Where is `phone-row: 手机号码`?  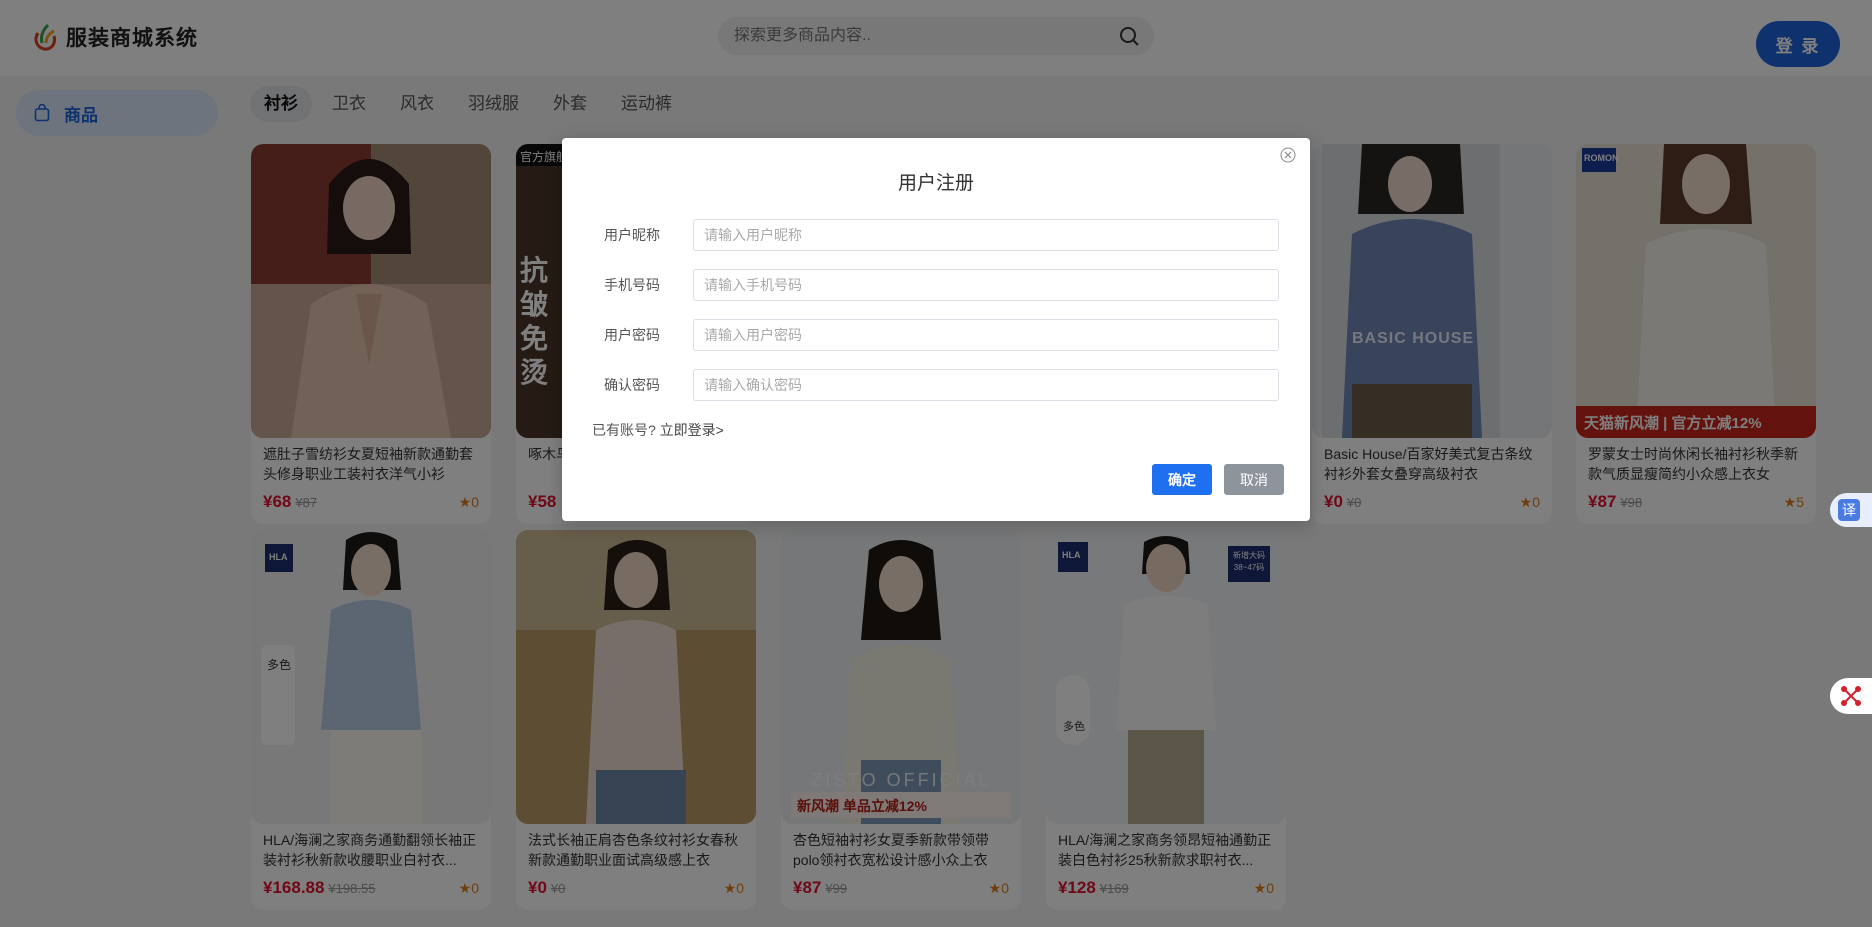
phone-row: 手机号码 is located at coordinates (936, 285).